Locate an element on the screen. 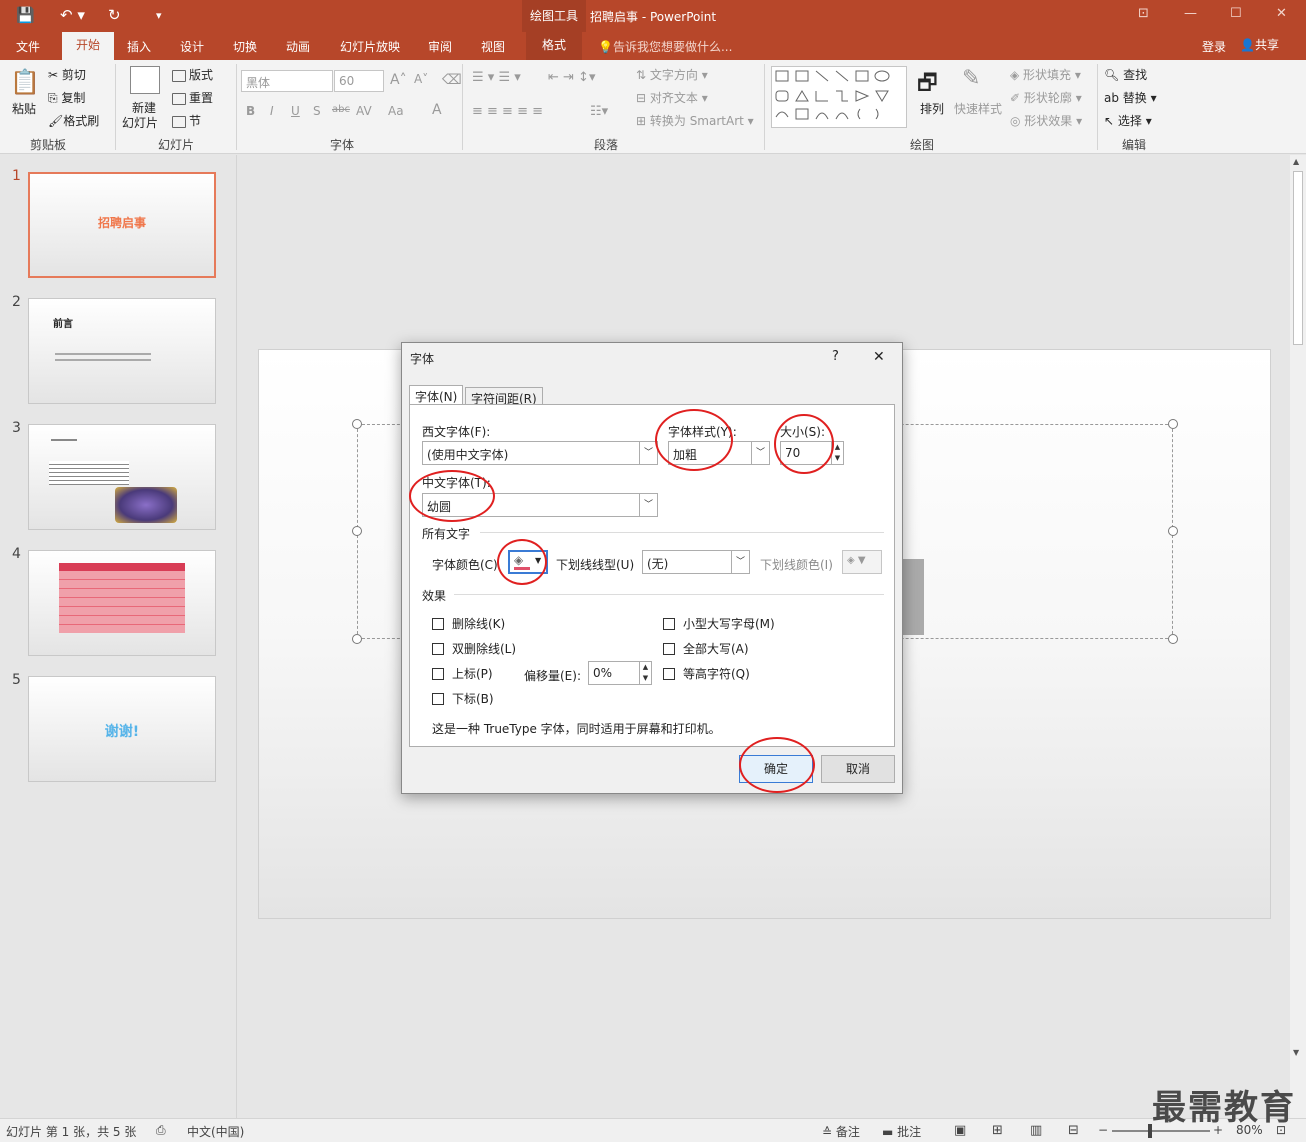 The image size is (1306, 1142). underline-color-picker: ◈ ▼ is located at coordinates (862, 562).